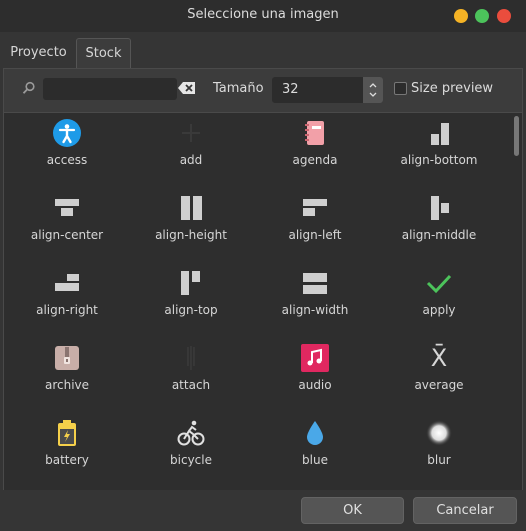  Describe the element at coordinates (439, 375) in the screenshot. I see `icon-item-average: X̄ average` at that location.